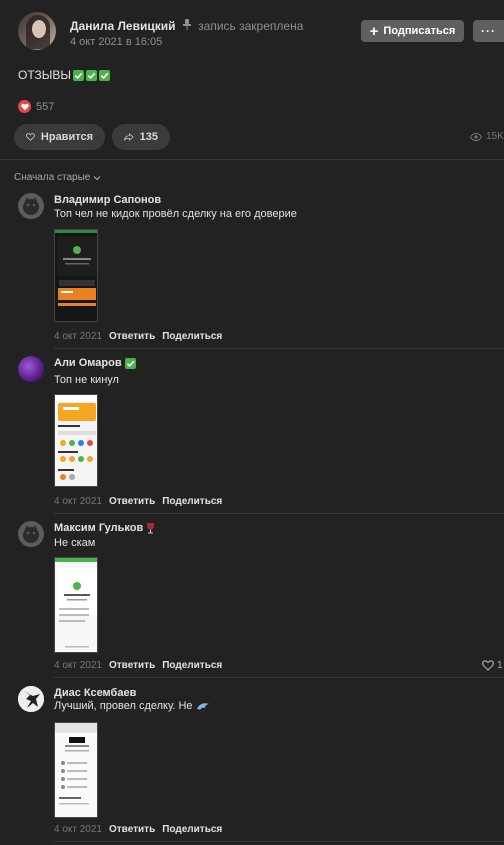  I want to click on chevron-down-icon, so click(97, 177).